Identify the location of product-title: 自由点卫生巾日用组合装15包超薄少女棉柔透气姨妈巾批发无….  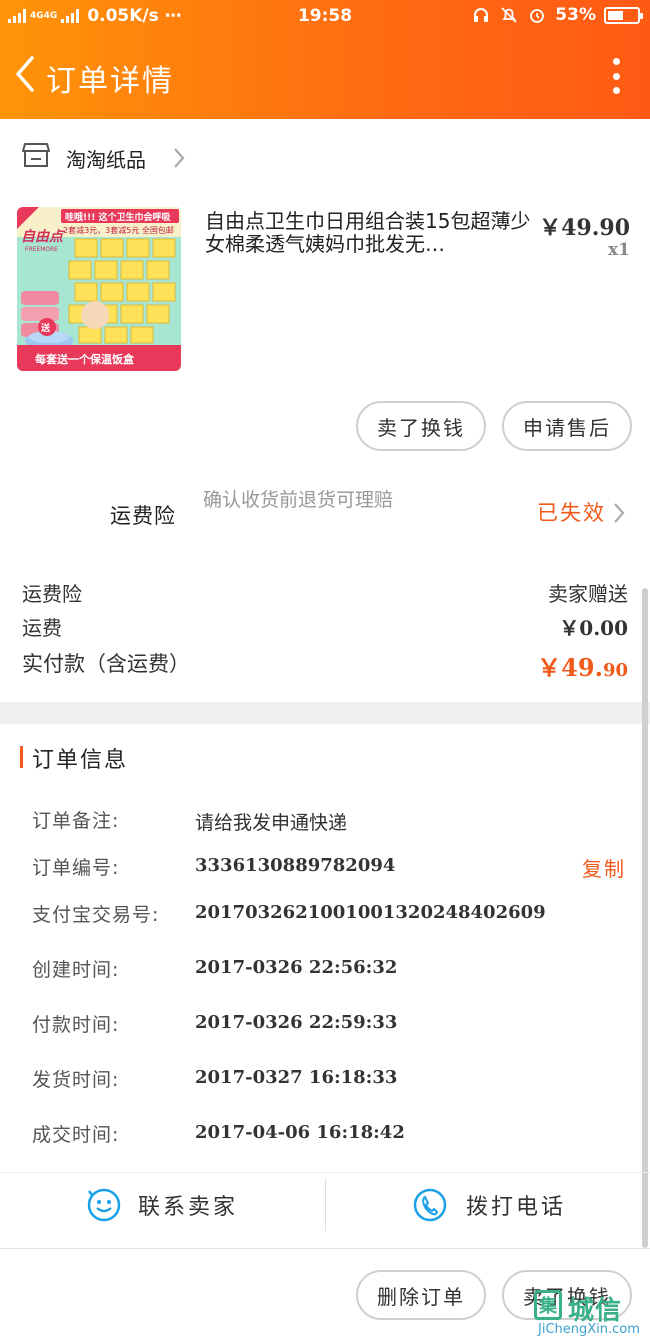
(370, 233).